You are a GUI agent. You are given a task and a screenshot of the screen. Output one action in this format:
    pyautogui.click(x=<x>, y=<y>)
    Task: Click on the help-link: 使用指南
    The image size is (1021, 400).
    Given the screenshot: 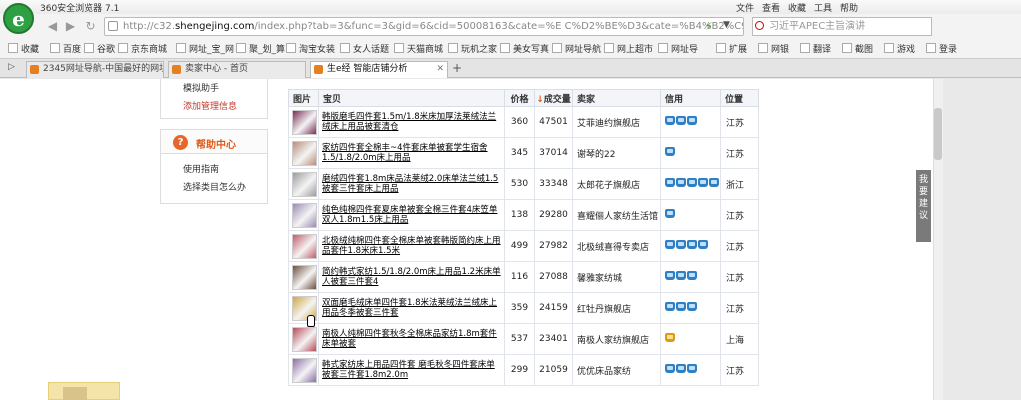 What is the action you would take?
    pyautogui.click(x=201, y=168)
    